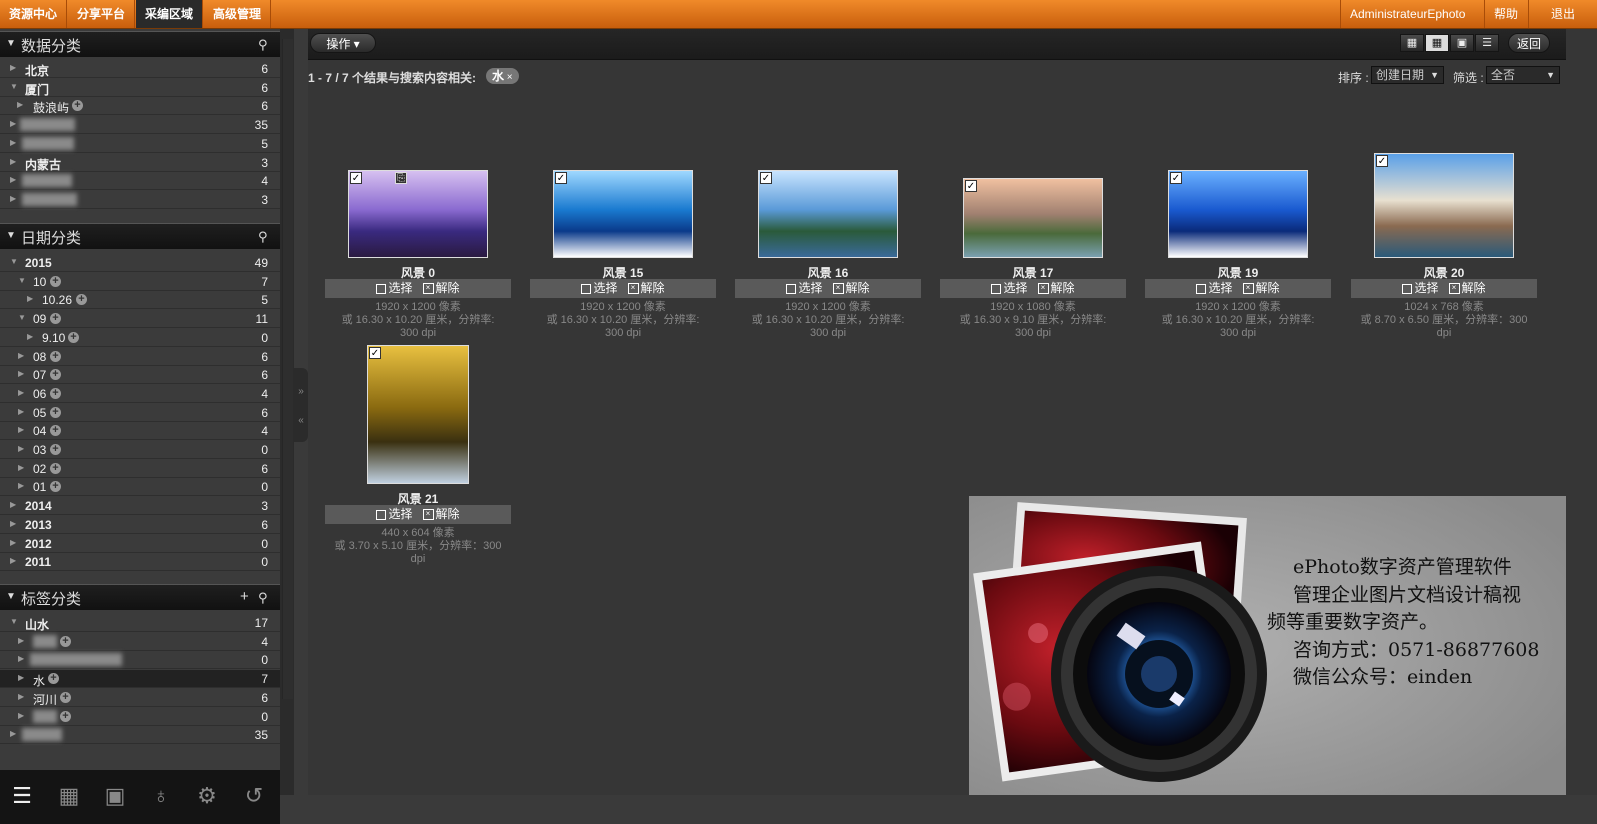  I want to click on sidebar-scrollbar, so click(287, 412).